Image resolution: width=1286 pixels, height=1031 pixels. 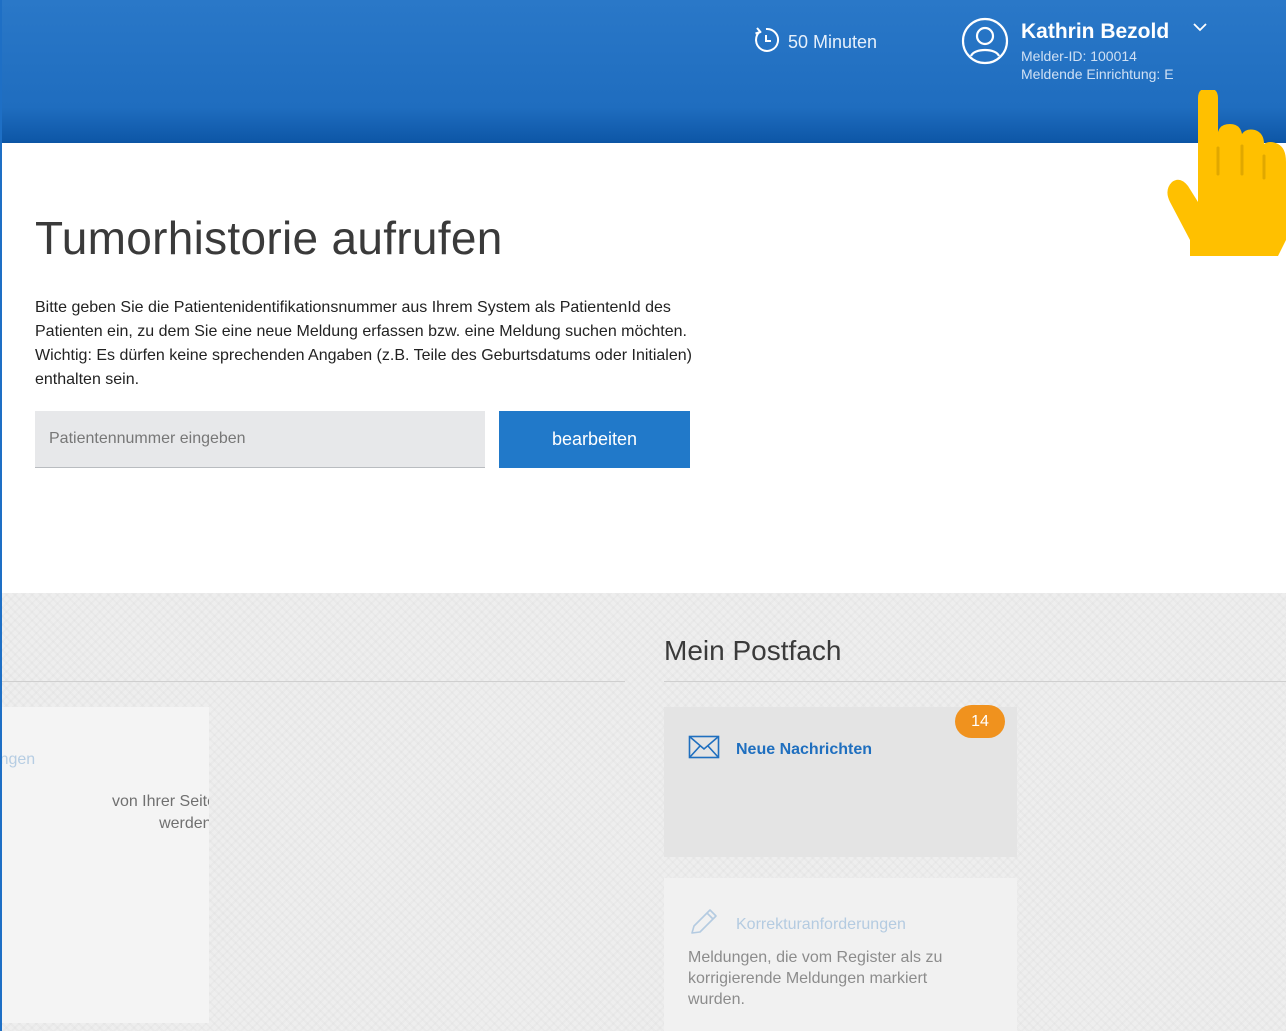 I want to click on reports-tile-desc-line: von Ihrer Seite, so click(x=160, y=801).